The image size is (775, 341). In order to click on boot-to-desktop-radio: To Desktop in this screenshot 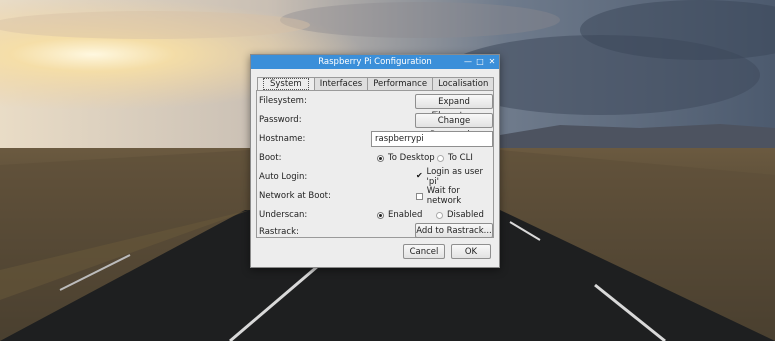, I will do `click(406, 158)`.